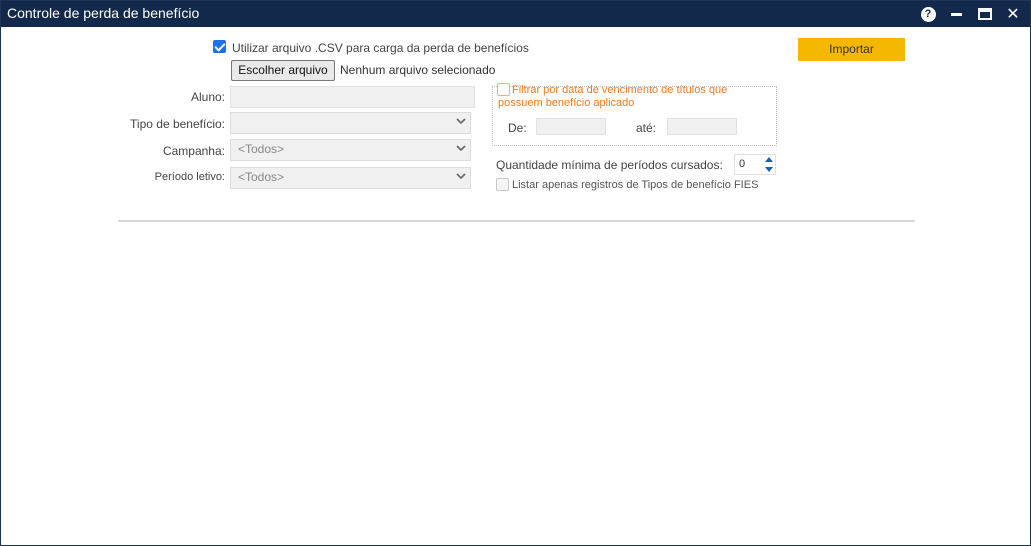 The image size is (1031, 546). I want to click on help-button: ?, so click(928, 14).